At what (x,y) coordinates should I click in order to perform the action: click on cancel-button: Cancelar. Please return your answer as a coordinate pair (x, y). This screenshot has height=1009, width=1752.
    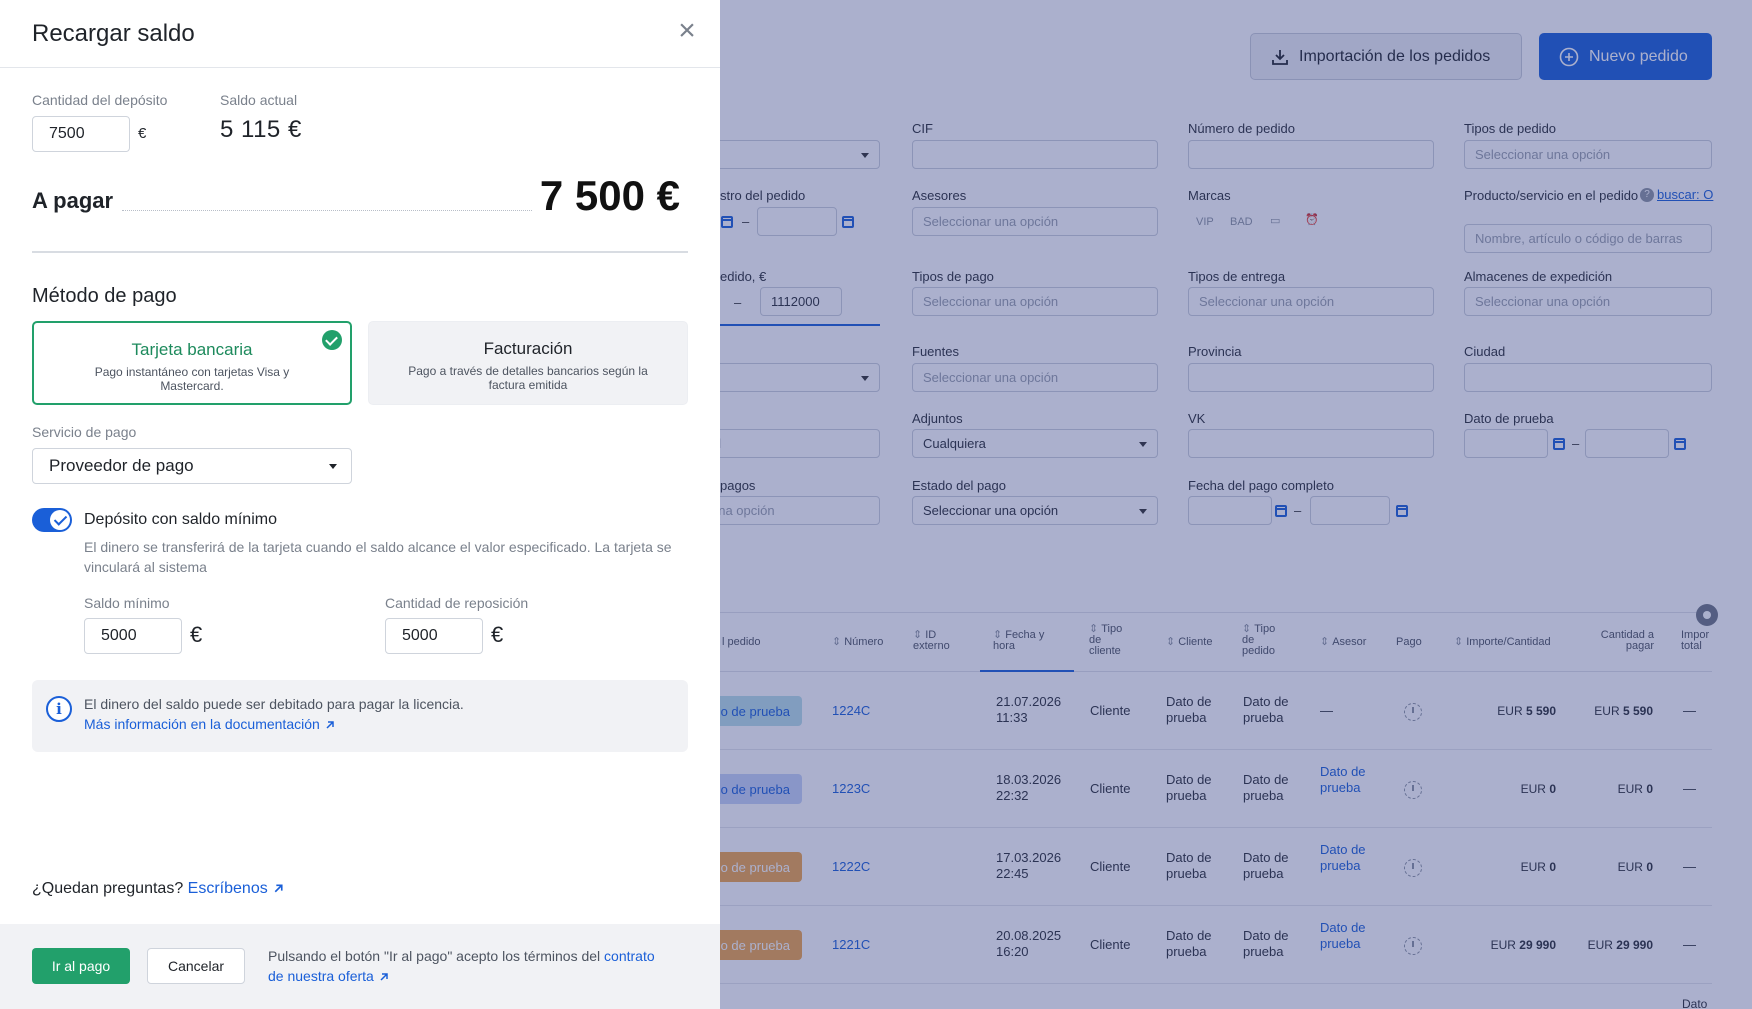
    Looking at the image, I should click on (196, 966).